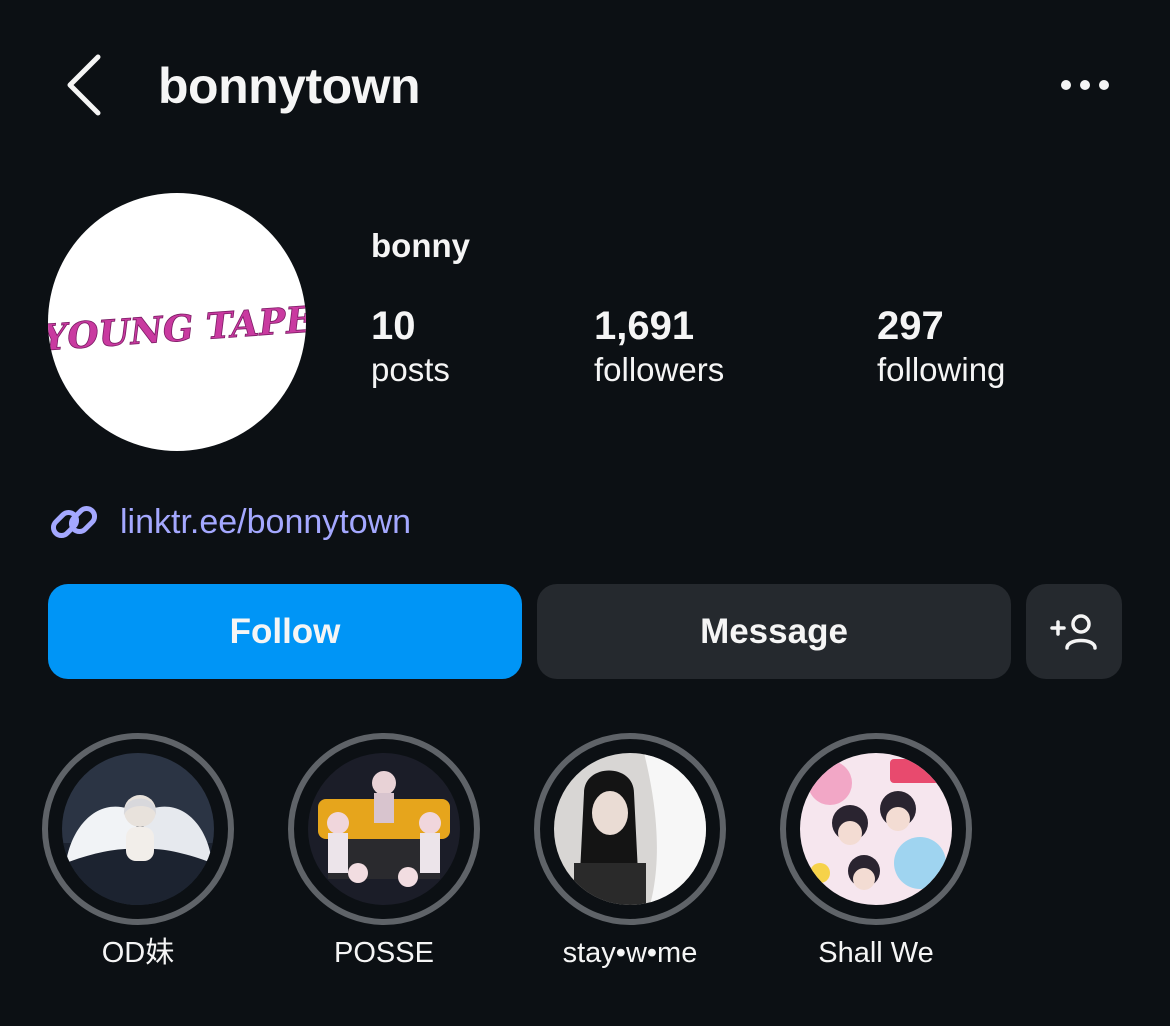  I want to click on young-tape-logo: *YOUNG TAPE*, so click(177, 329).